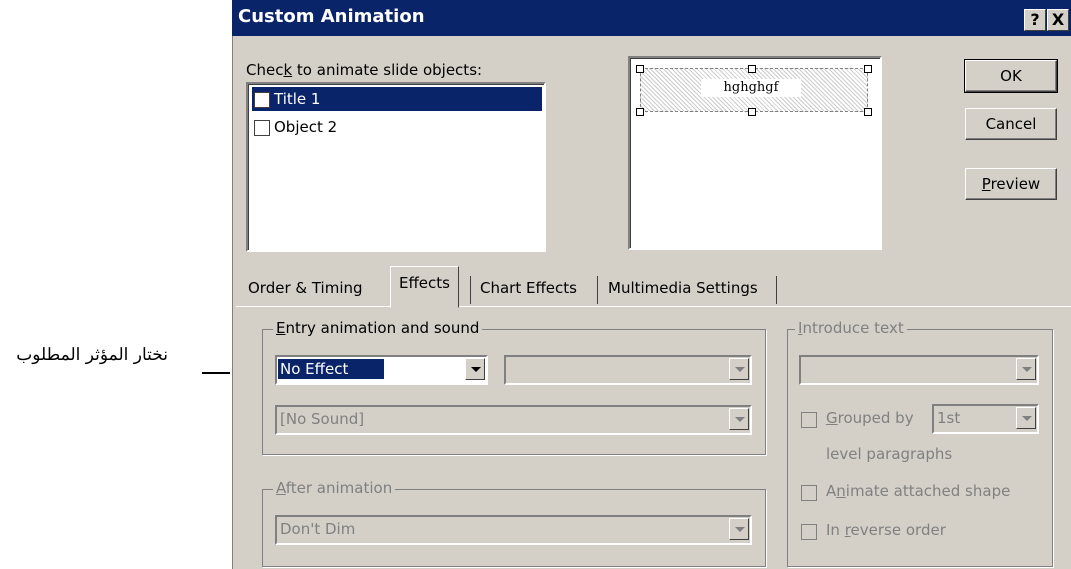  What do you see at coordinates (513, 530) in the screenshot?
I see `after-animation-select: Don't Dim` at bounding box center [513, 530].